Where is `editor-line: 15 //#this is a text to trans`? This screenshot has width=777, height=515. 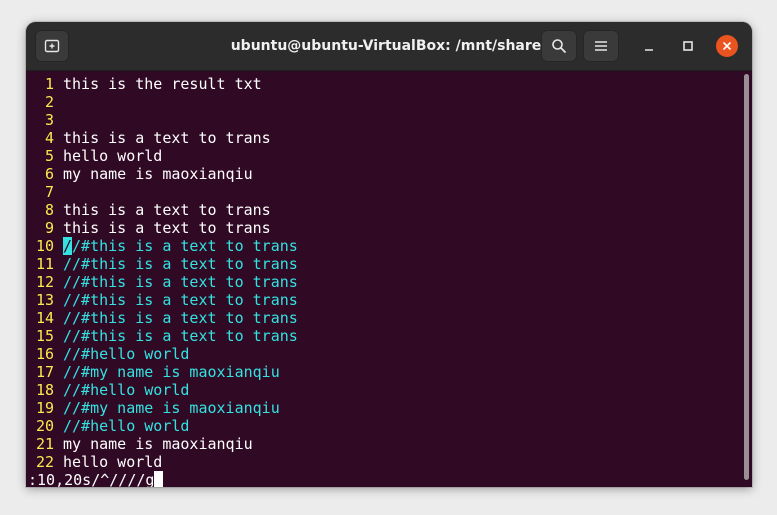
editor-line: 15 //#this is a text to trans is located at coordinates (162, 336).